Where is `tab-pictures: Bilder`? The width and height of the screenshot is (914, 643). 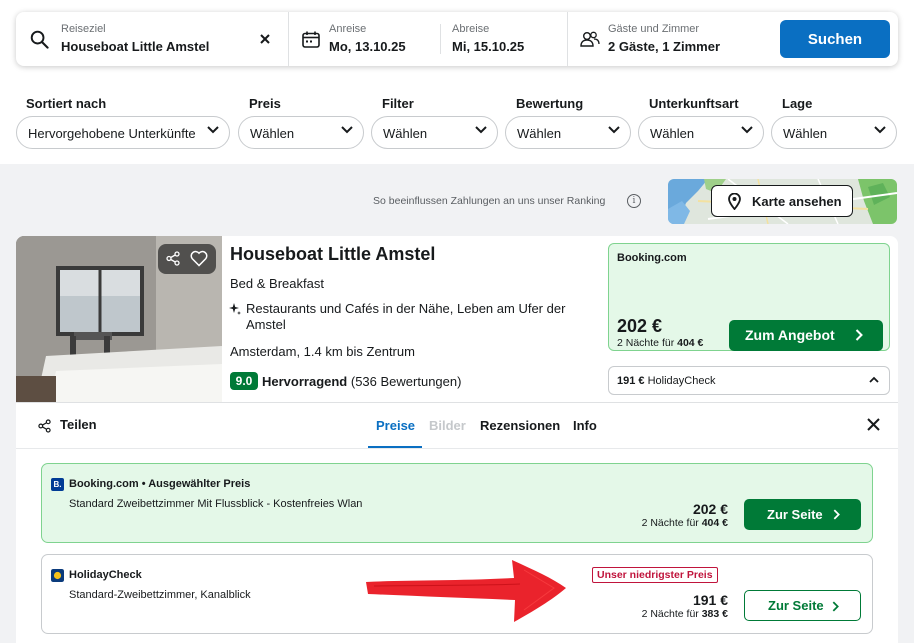 tab-pictures: Bilder is located at coordinates (447, 425).